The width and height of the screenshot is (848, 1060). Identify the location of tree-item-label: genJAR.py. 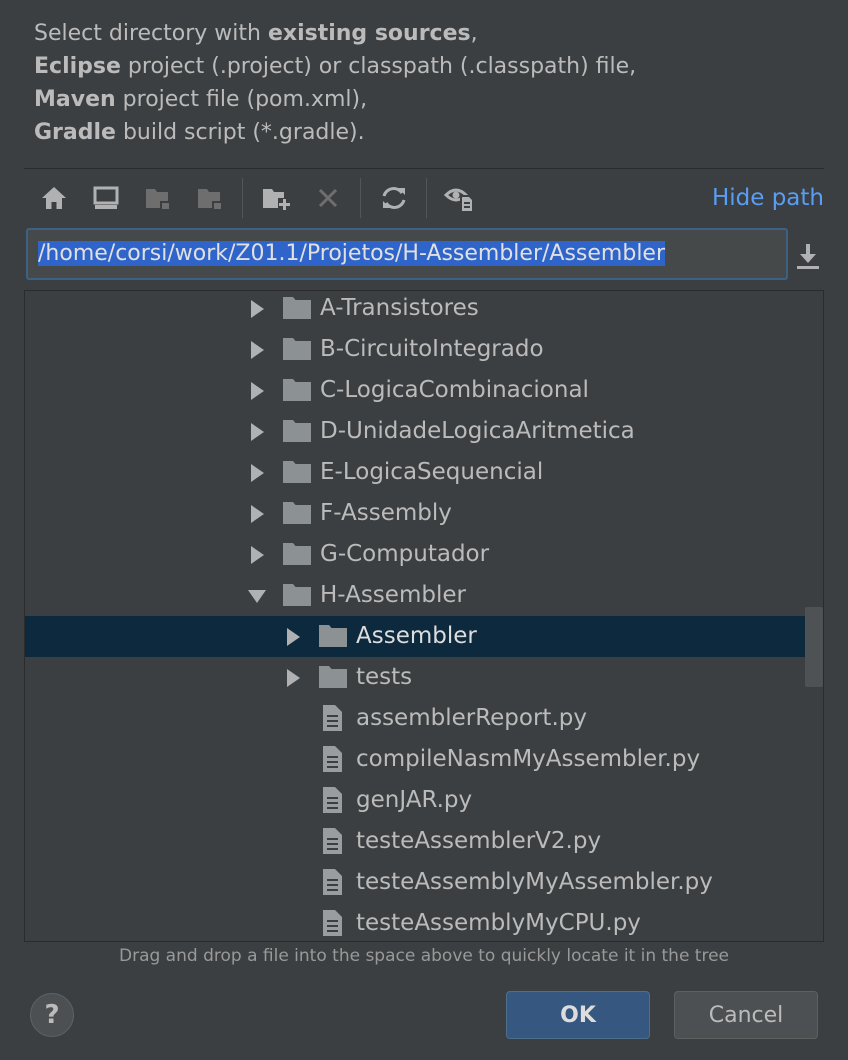
(414, 800).